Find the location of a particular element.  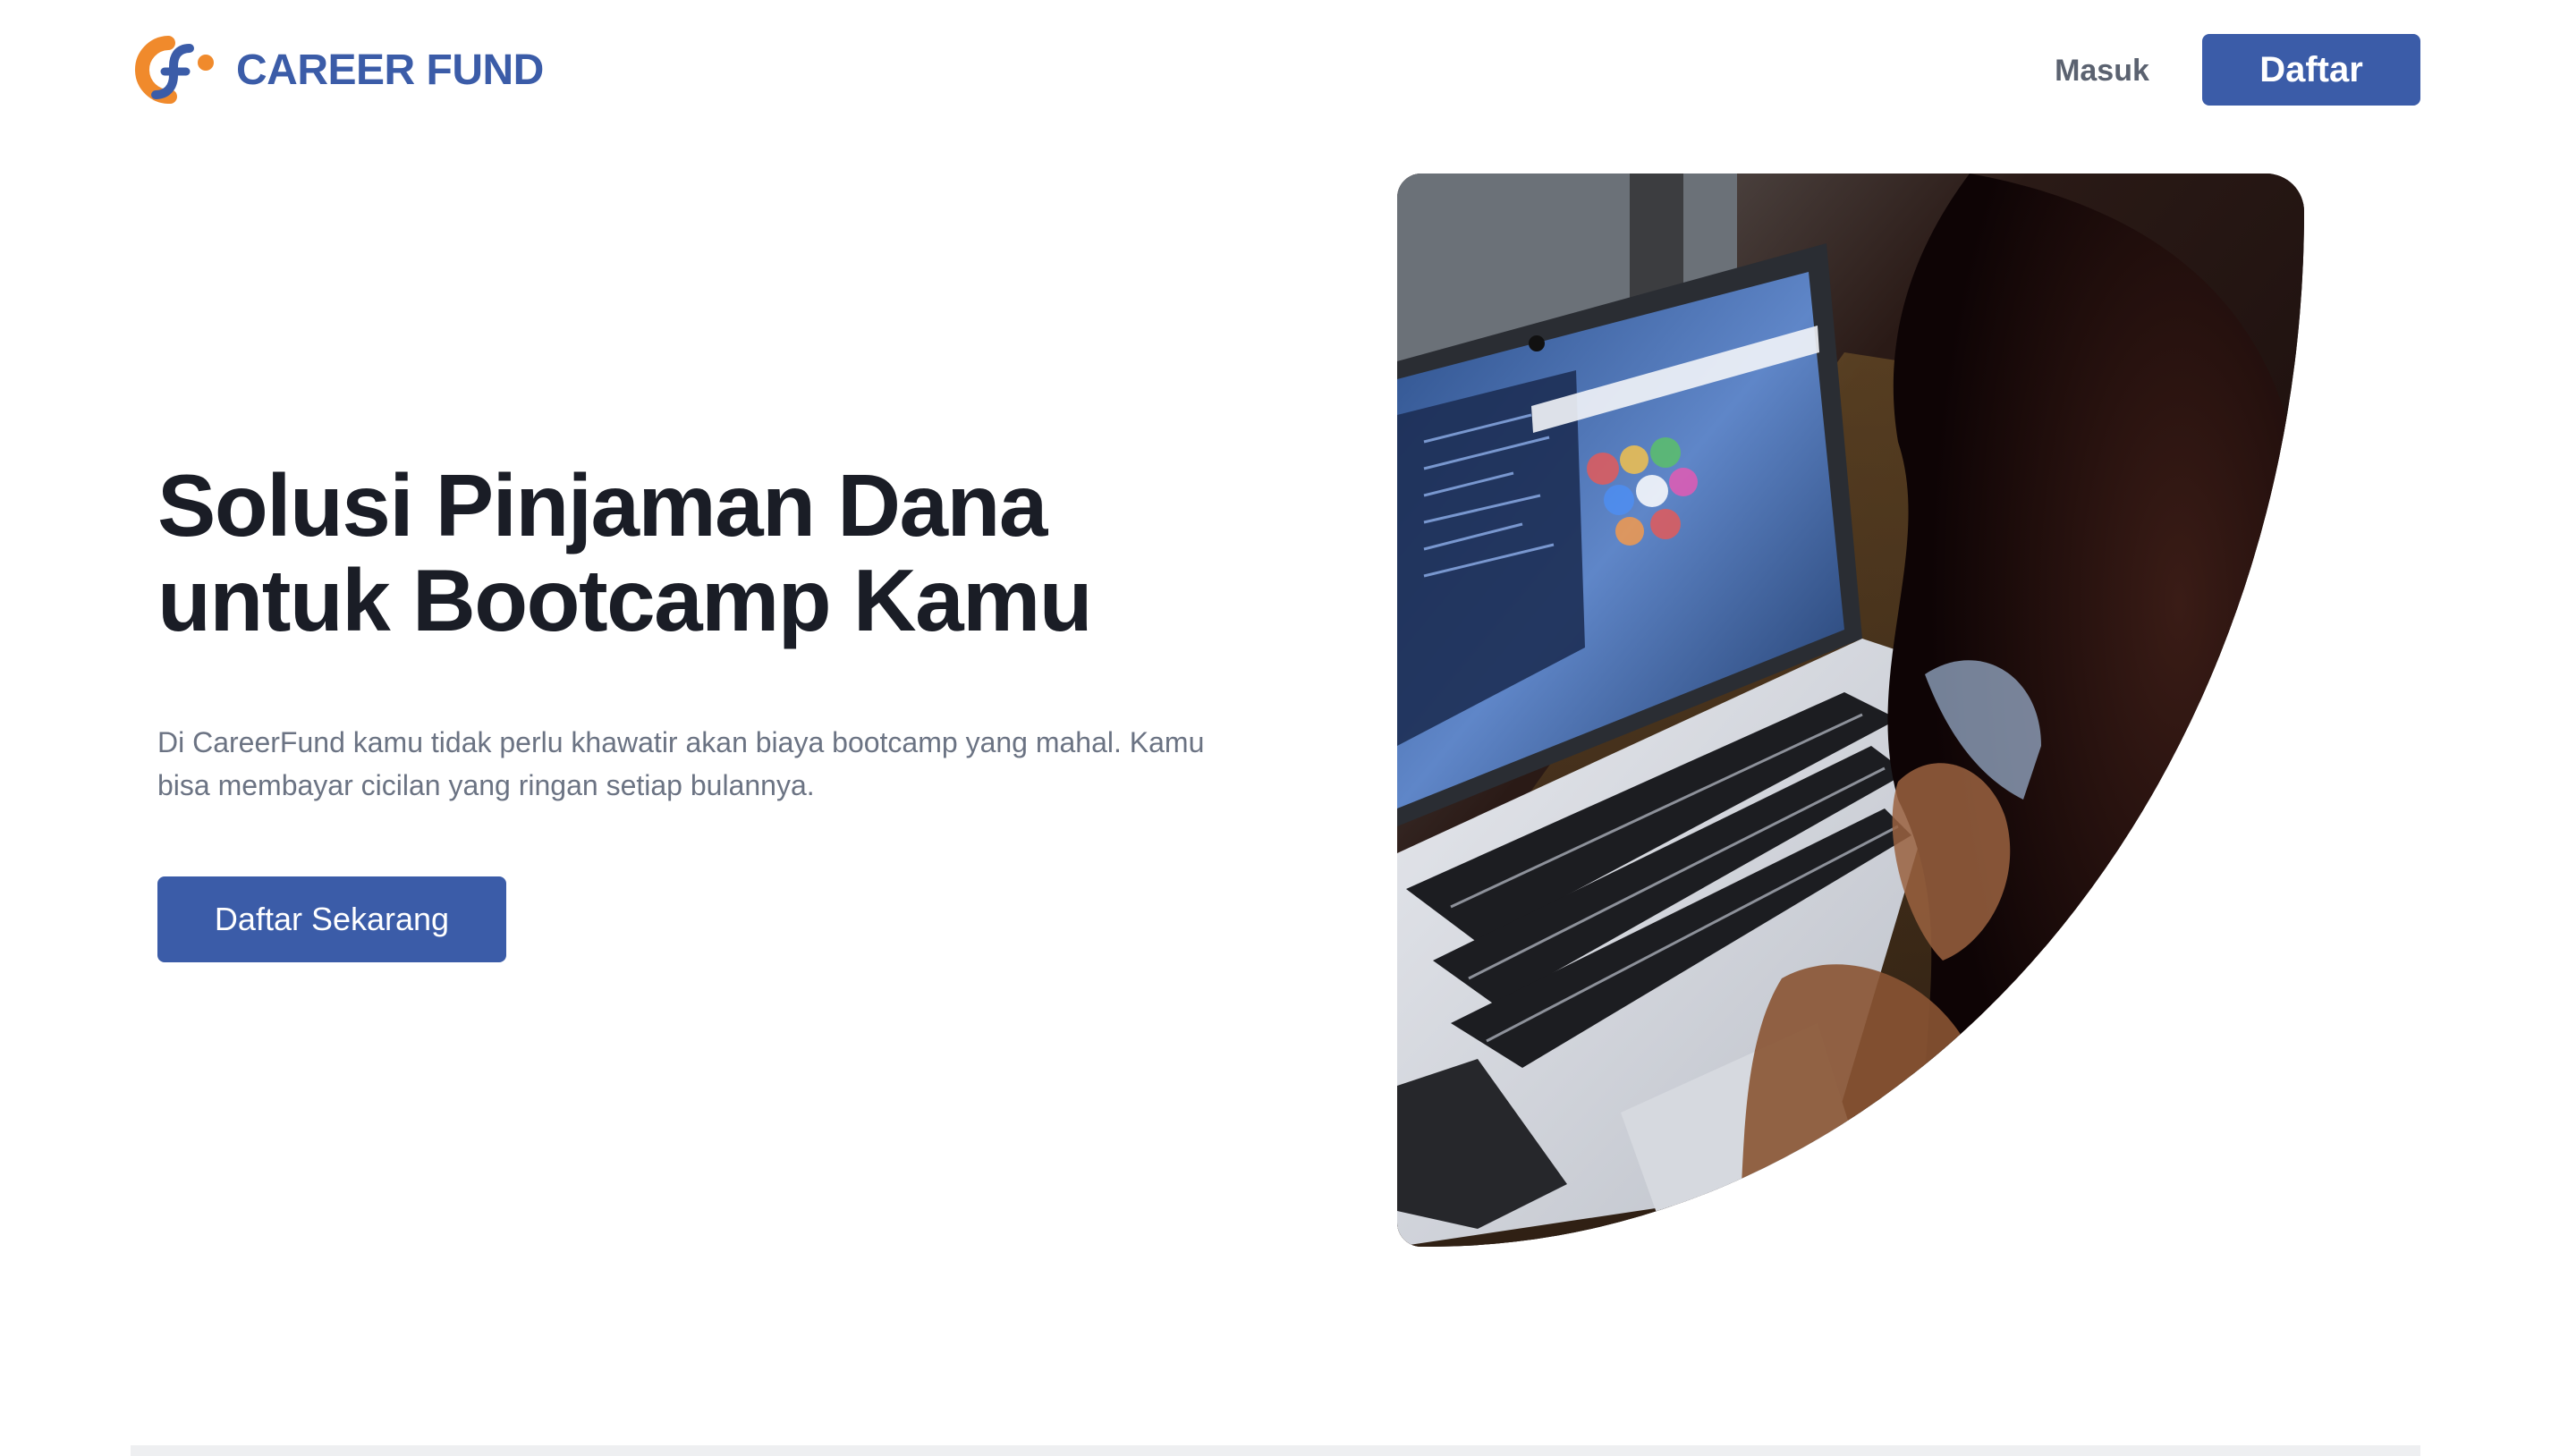

brand-logo: CAREER FUND is located at coordinates (339, 70).